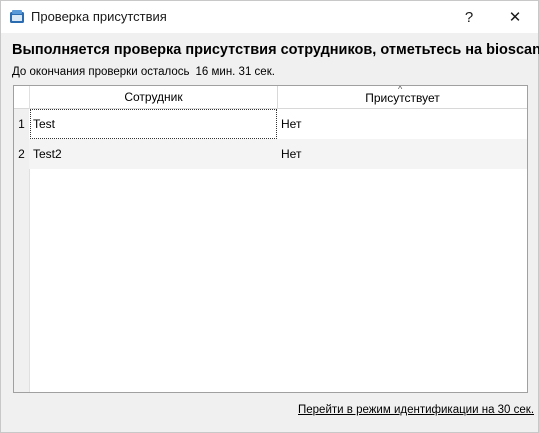 This screenshot has height=433, width=539. I want to click on cell-employee-name: Test2, so click(153, 154).